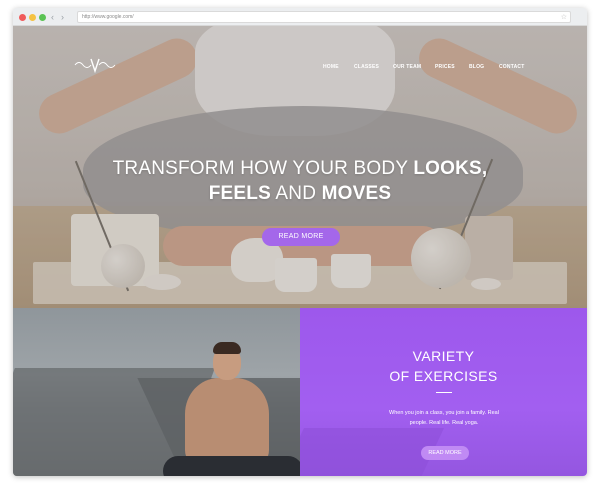 This screenshot has width=600, height=488. Describe the element at coordinates (260, 168) in the screenshot. I see `hero-title-line1: TRANSFORM HOW YOUR BODY` at that location.